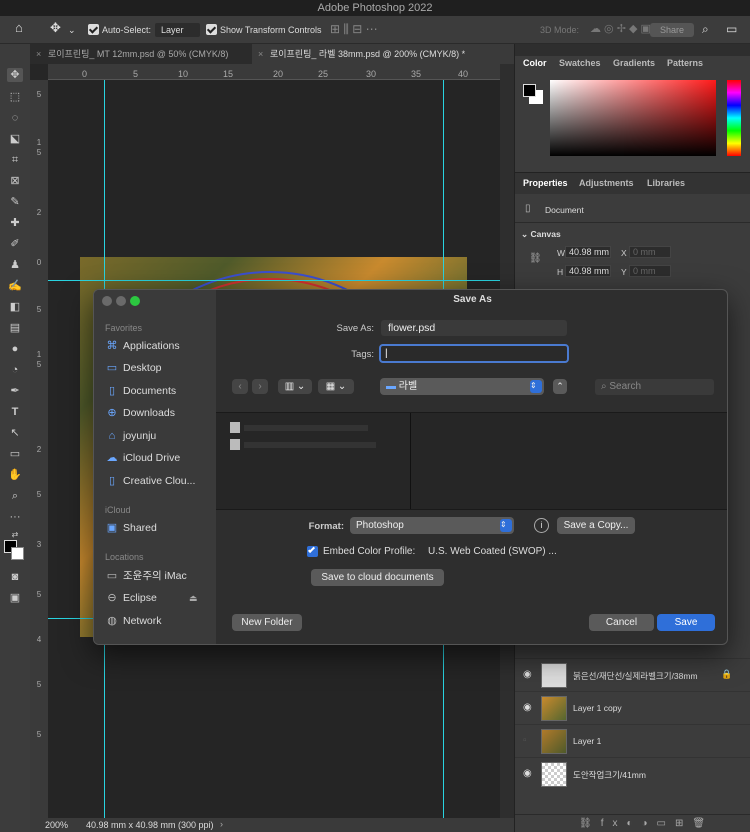 The width and height of the screenshot is (750, 832). Describe the element at coordinates (634, 63) in the screenshot. I see `tab-gradients: Gradients` at that location.